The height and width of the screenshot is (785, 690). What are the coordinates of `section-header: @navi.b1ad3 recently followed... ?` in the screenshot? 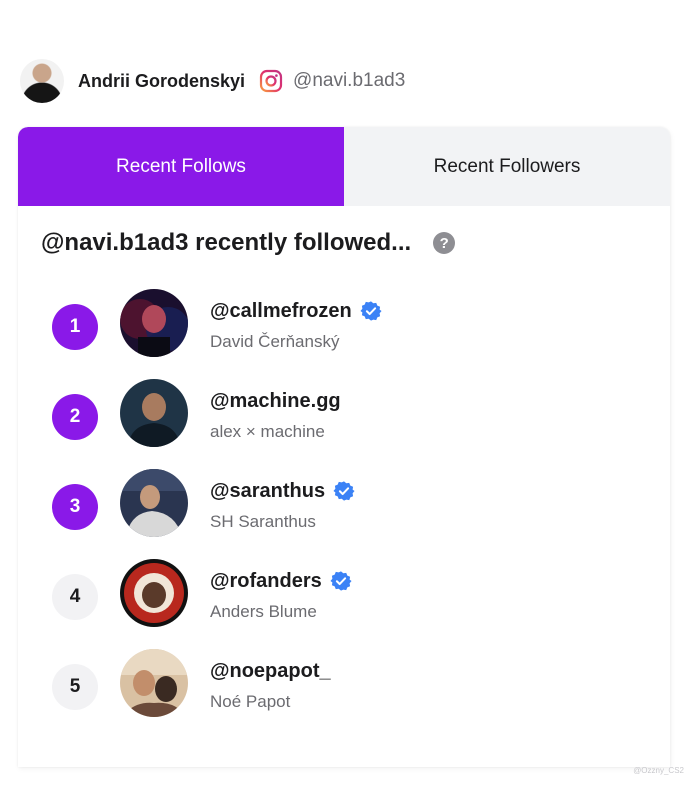 It's located at (248, 243).